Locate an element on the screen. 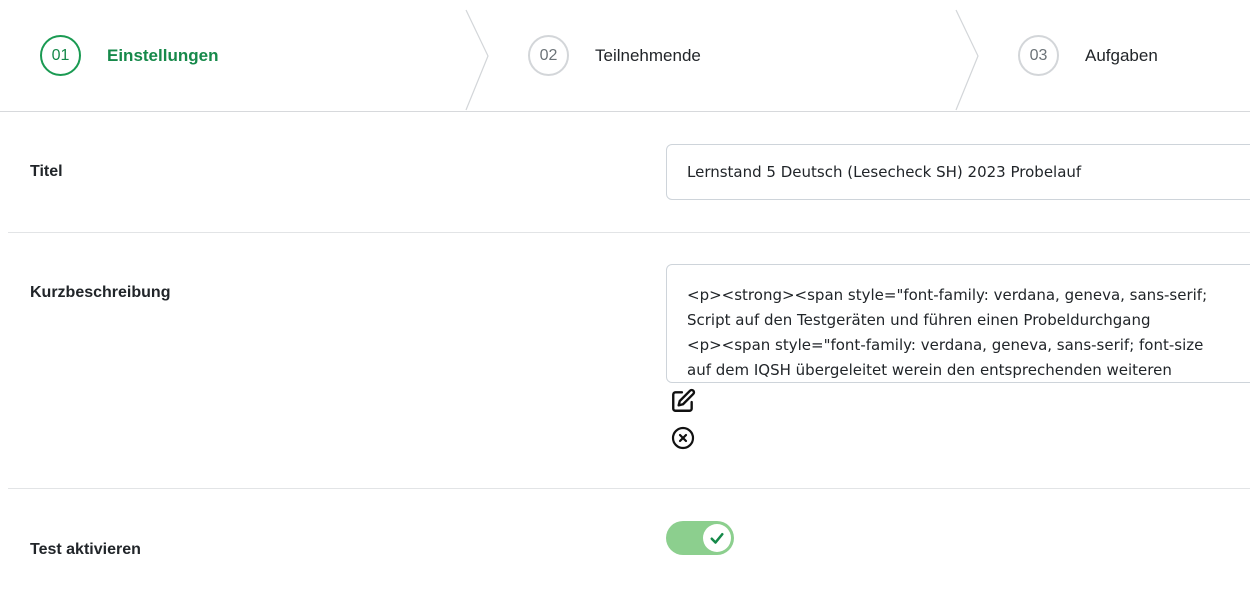 The image size is (1250, 590). step-aufgaben: 03 Aufgaben is located at coordinates (1088, 55).